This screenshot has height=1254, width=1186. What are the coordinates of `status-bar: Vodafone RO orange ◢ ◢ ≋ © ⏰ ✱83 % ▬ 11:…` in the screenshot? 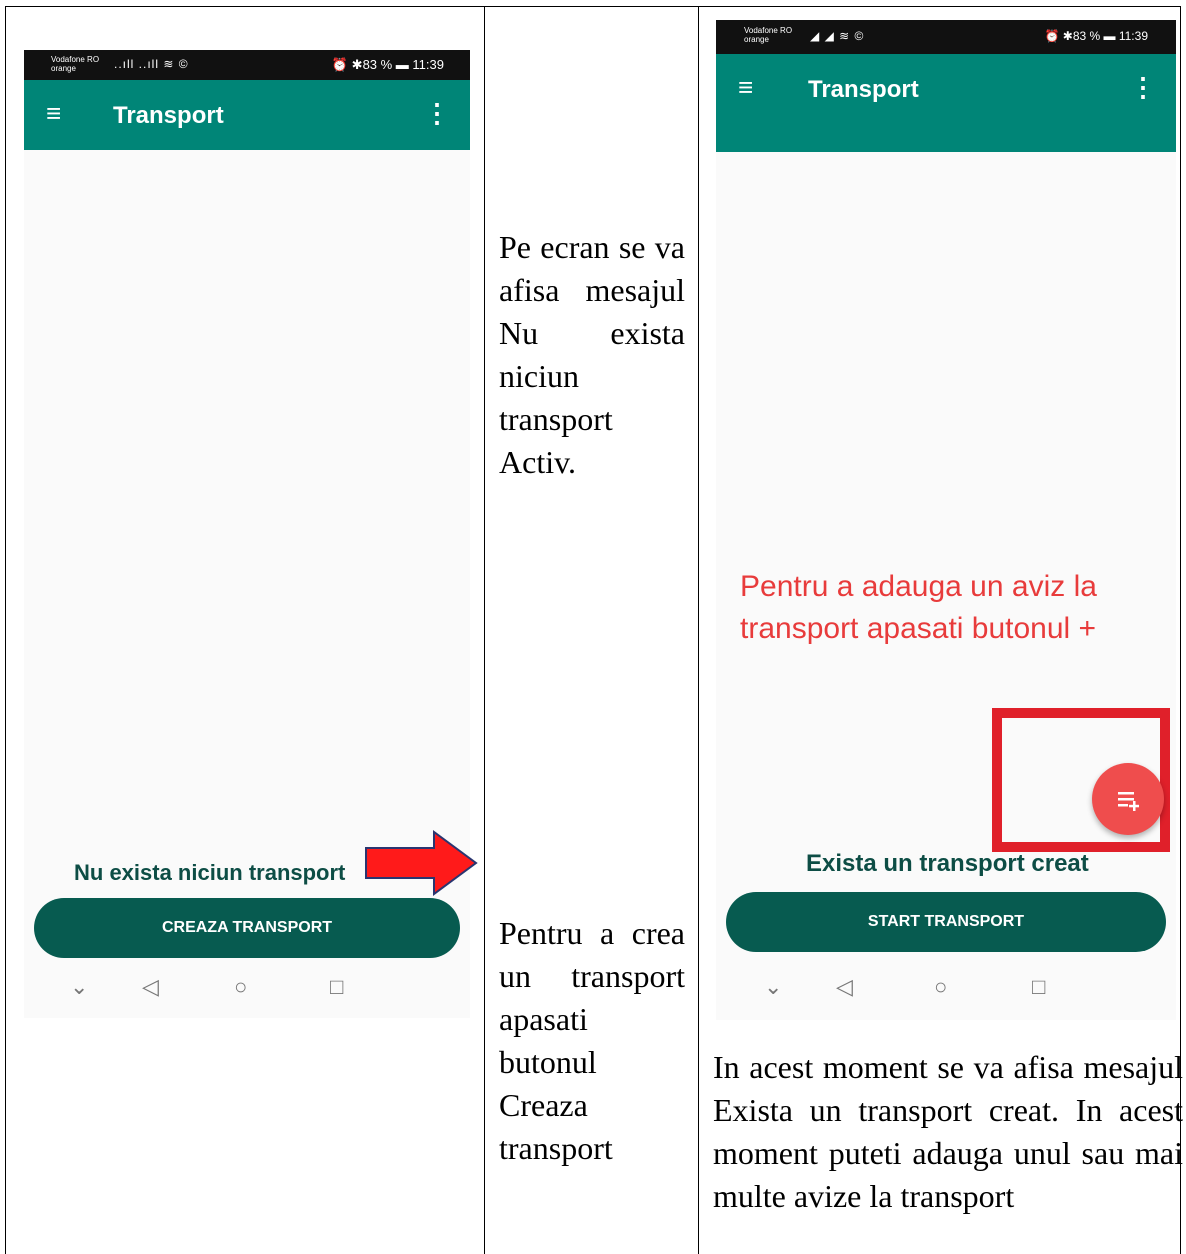 It's located at (946, 37).